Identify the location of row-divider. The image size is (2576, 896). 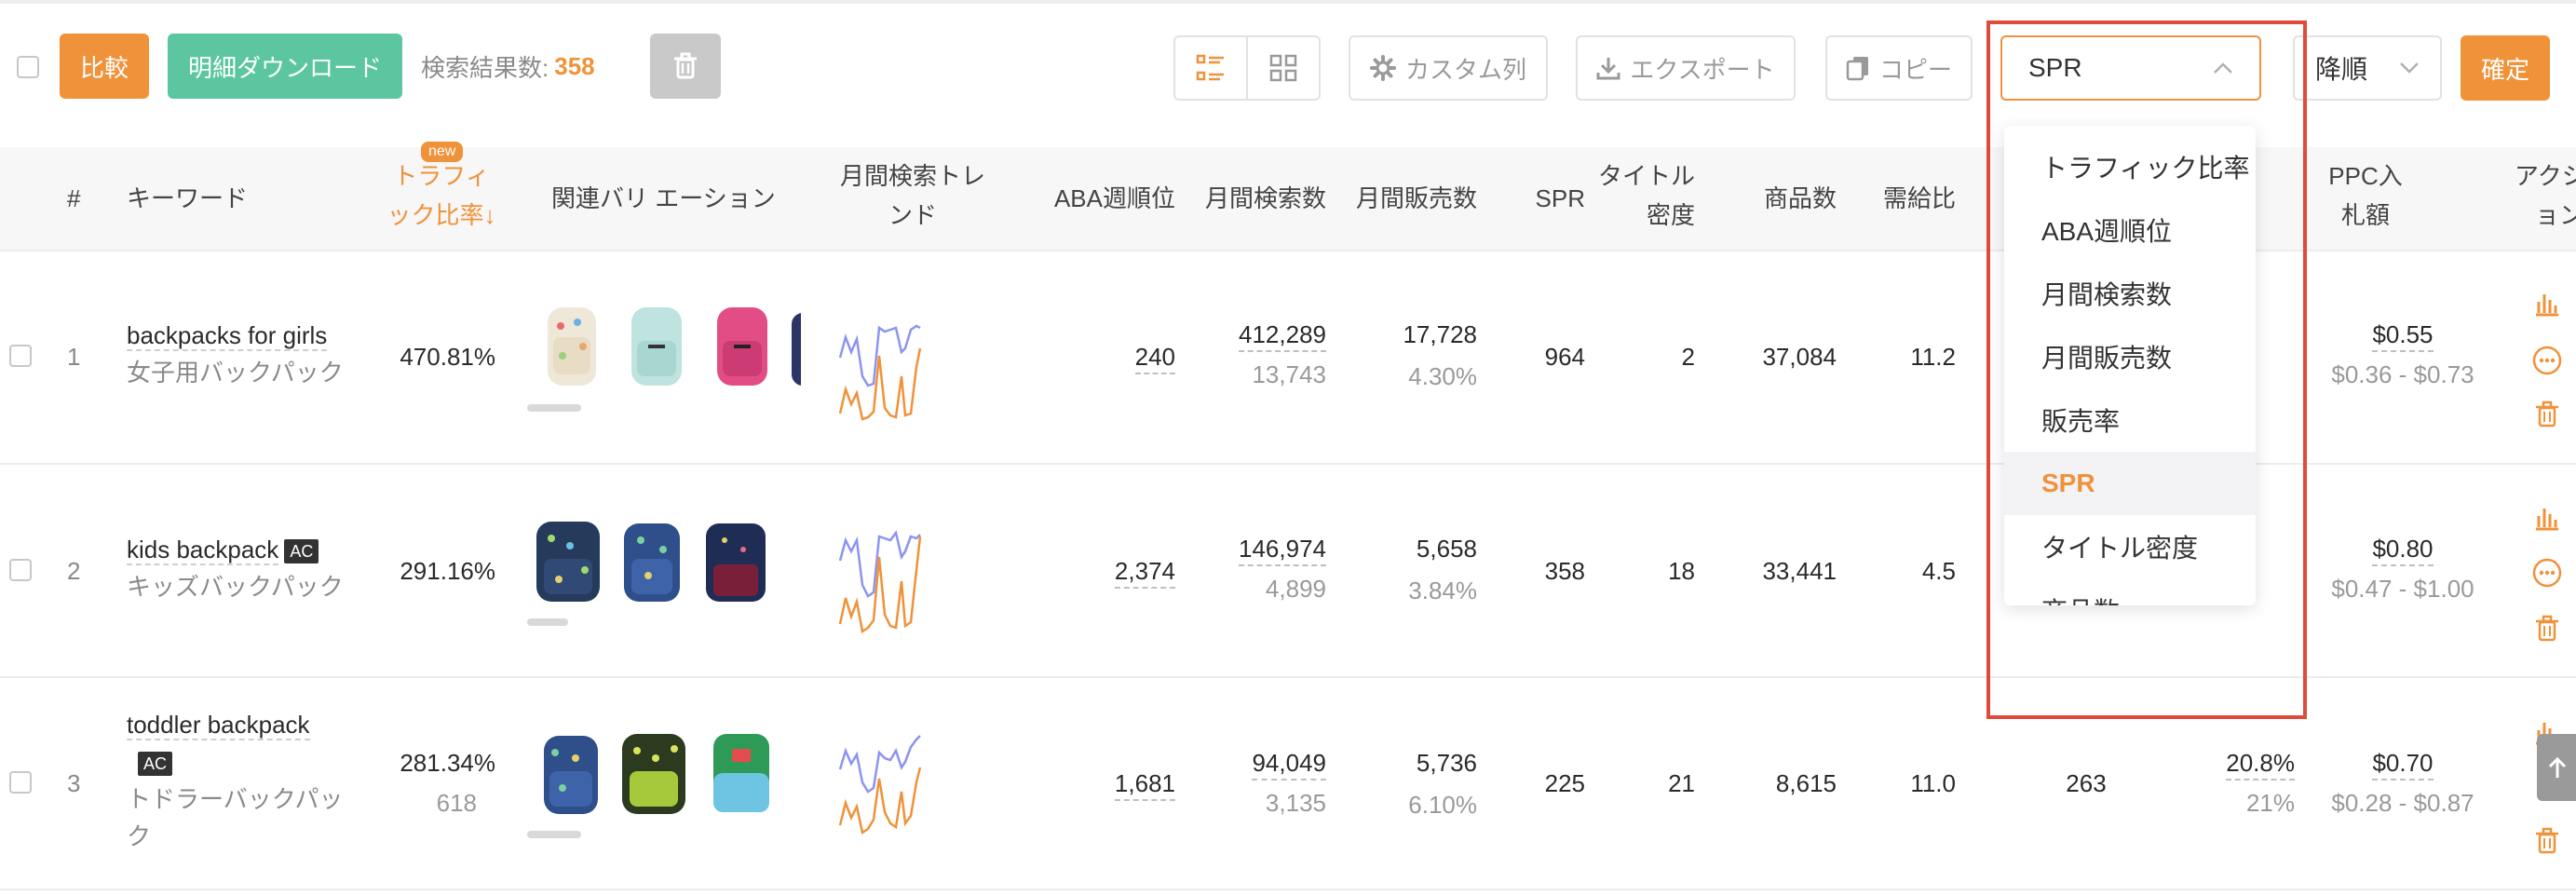
(1288, 889).